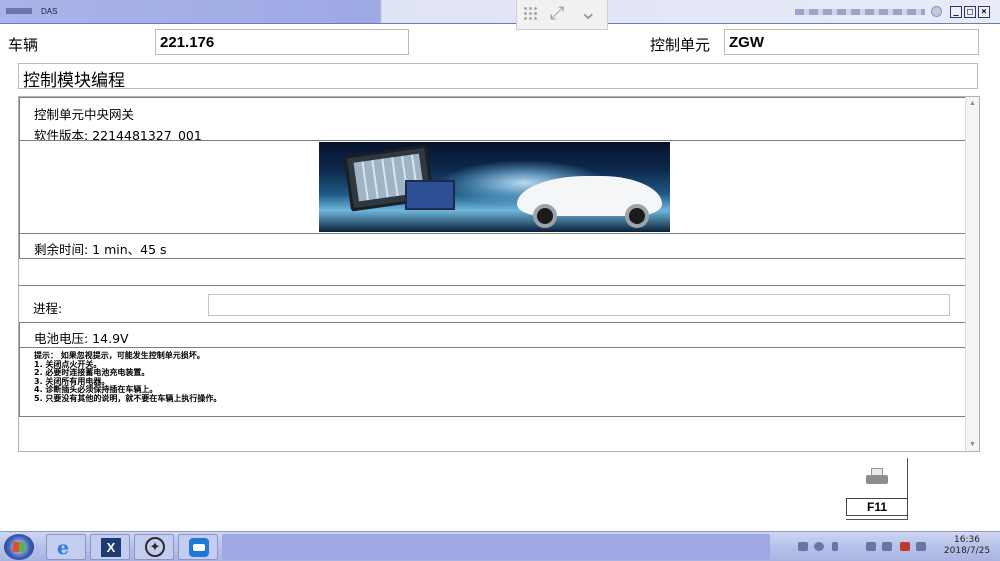  I want to click on taskbar-teamviewer, so click(198, 547).